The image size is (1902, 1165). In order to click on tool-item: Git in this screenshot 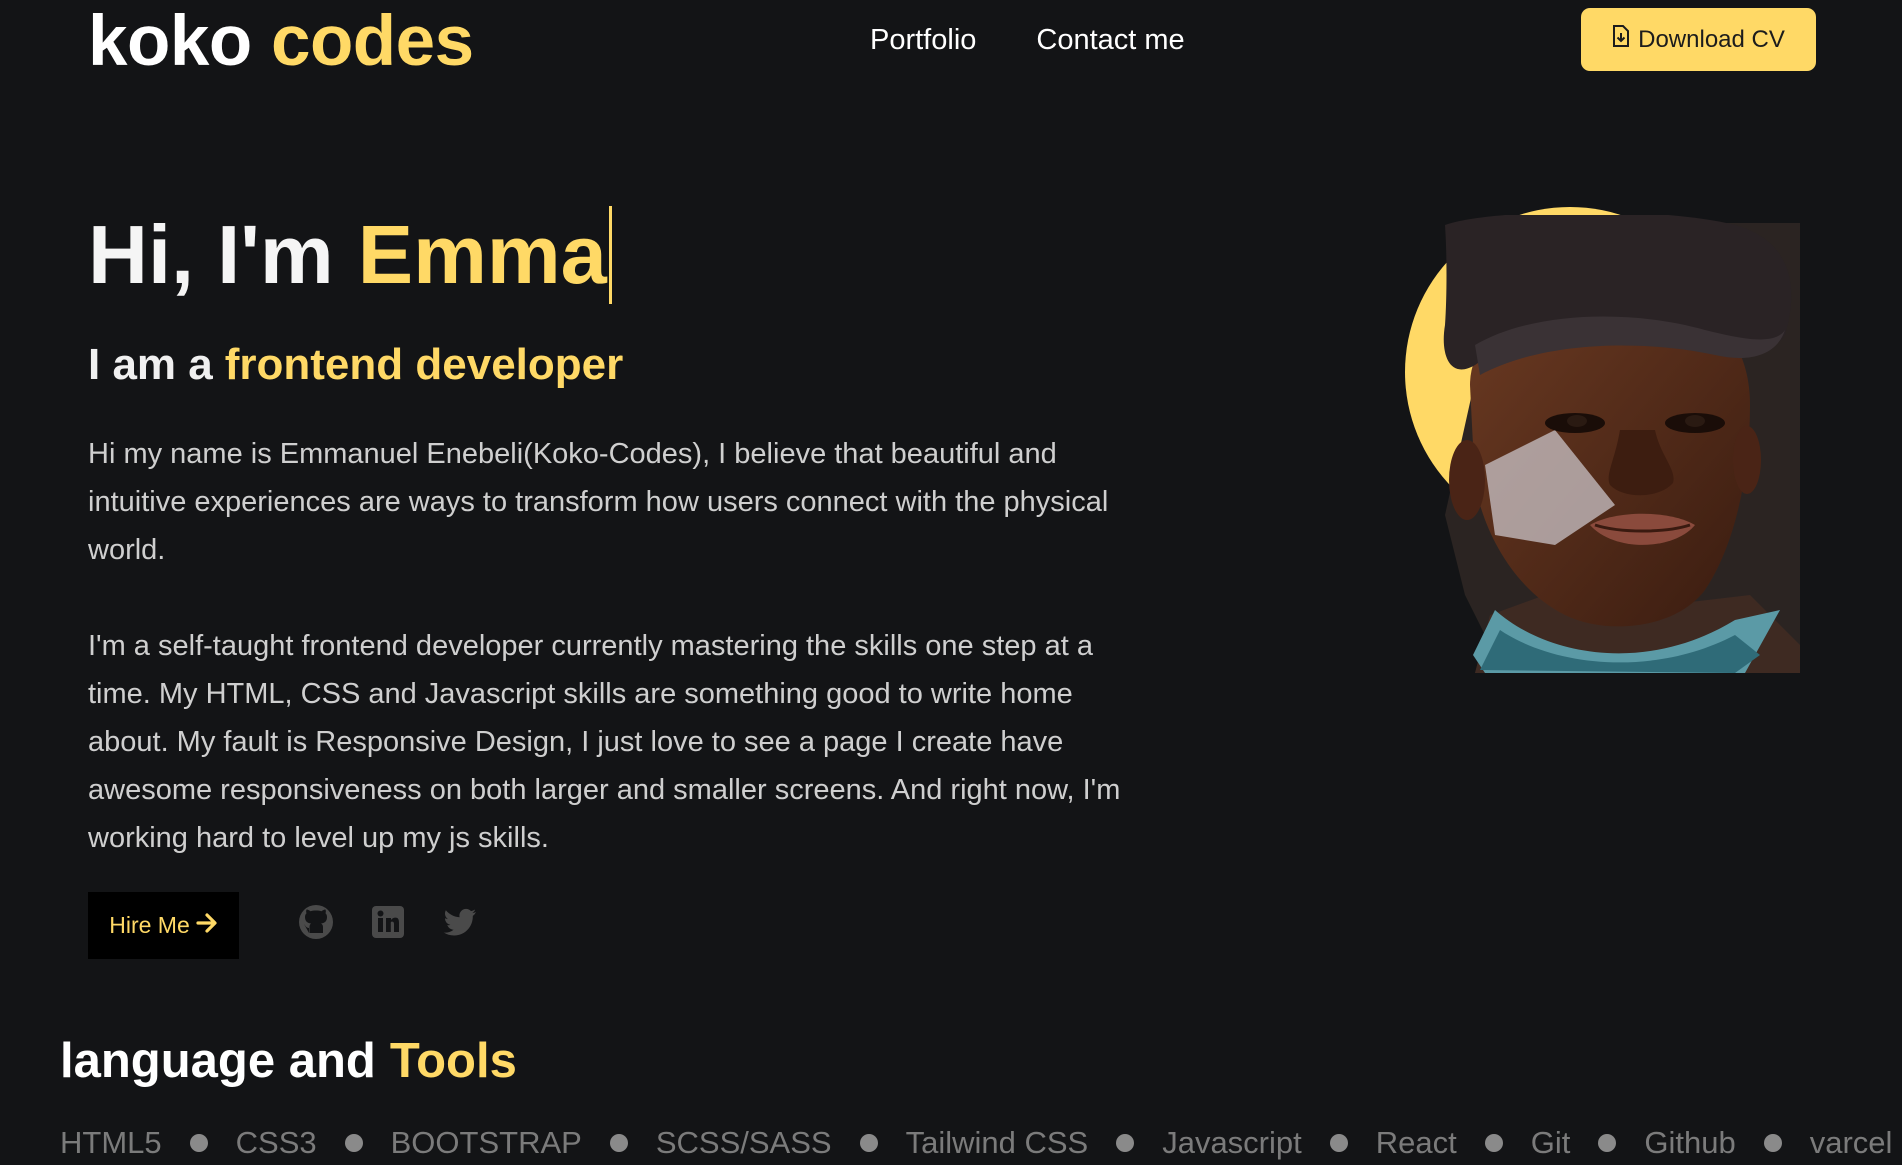, I will do `click(1550, 1142)`.